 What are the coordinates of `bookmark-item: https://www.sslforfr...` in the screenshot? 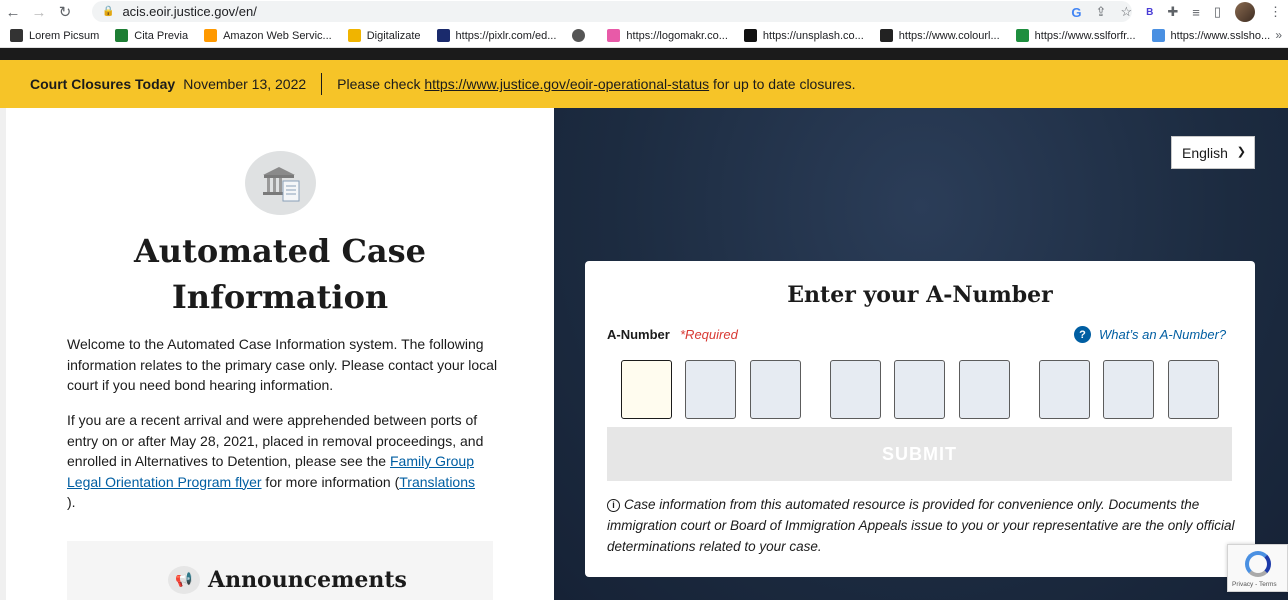 It's located at (1075, 35).